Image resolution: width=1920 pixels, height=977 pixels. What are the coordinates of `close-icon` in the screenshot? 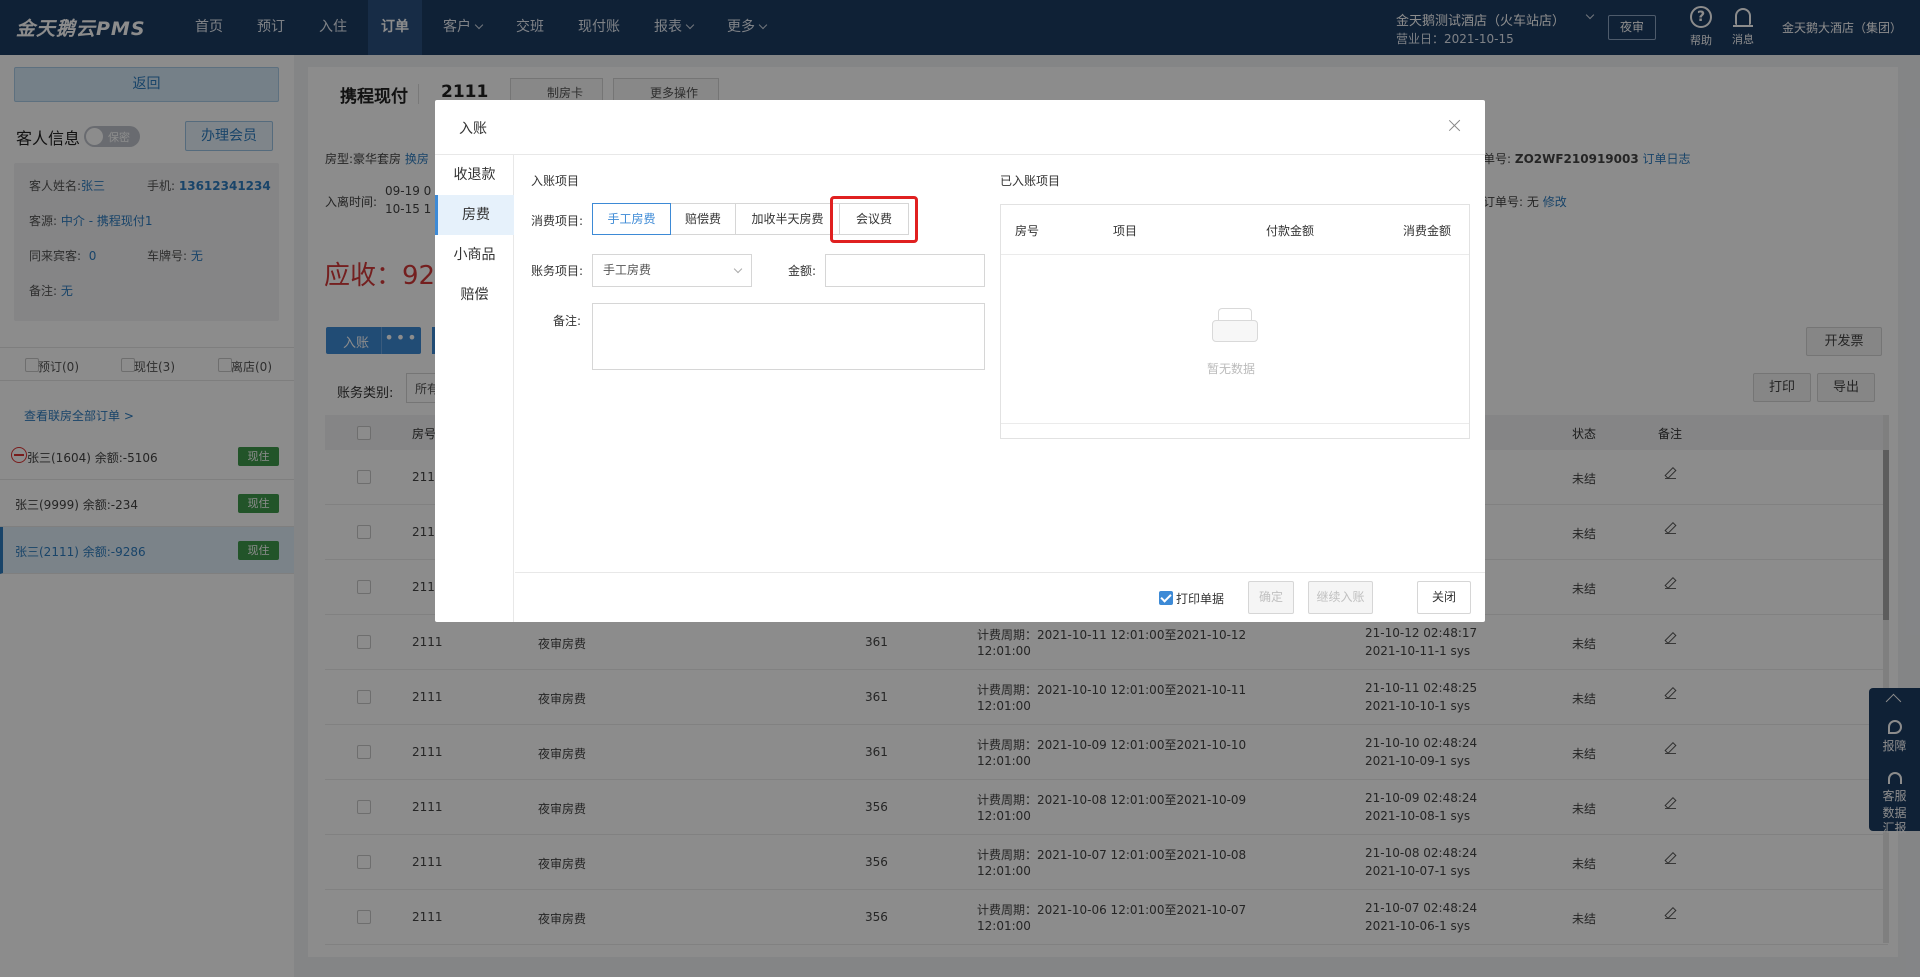 It's located at (1455, 126).